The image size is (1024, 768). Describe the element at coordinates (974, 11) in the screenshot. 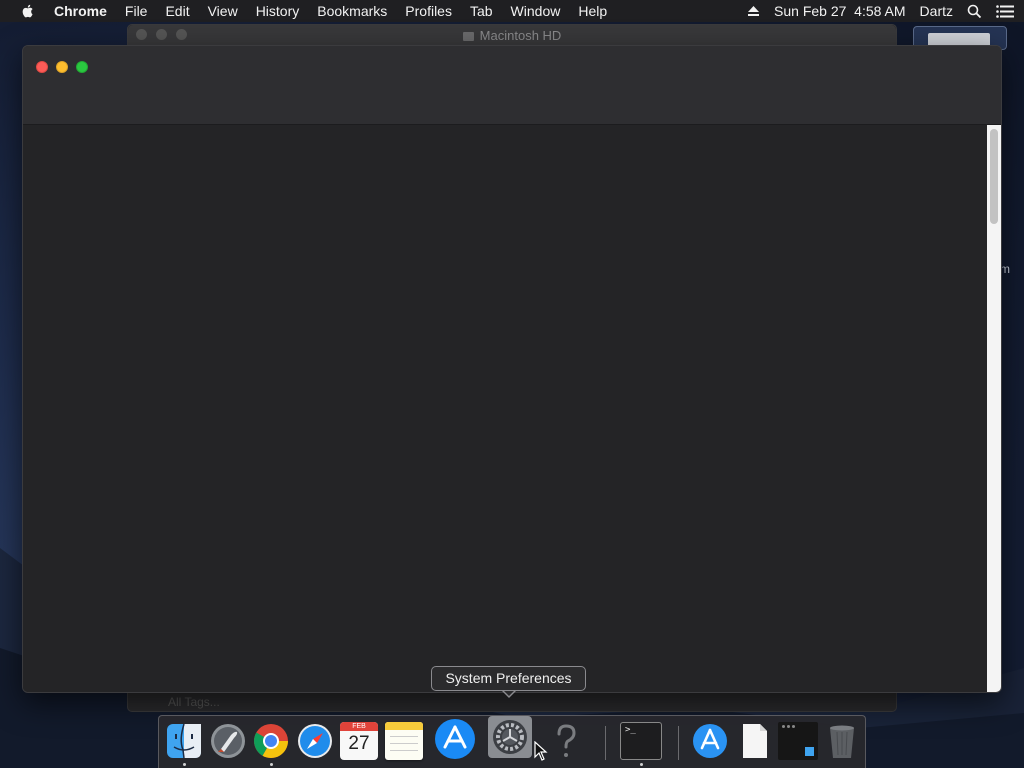

I see `spotlight-search-icon` at that location.